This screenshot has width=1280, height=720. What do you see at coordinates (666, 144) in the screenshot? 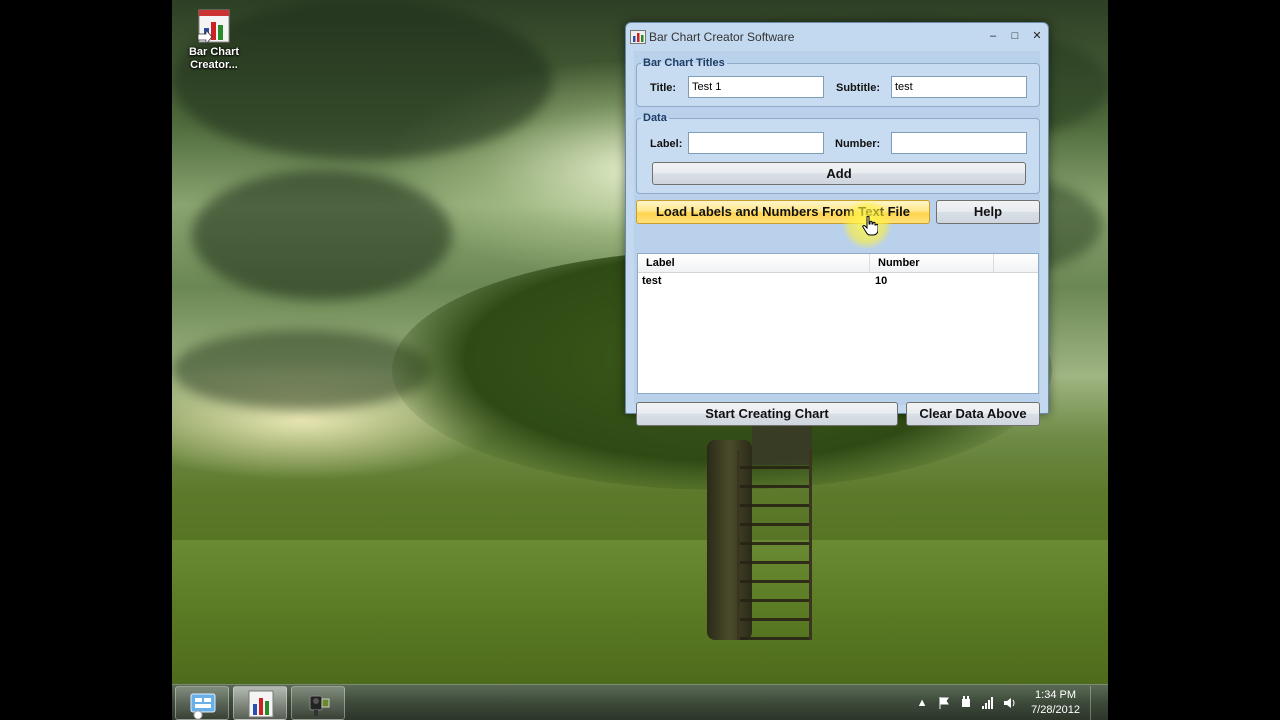
I see `label-field-label: Label:` at bounding box center [666, 144].